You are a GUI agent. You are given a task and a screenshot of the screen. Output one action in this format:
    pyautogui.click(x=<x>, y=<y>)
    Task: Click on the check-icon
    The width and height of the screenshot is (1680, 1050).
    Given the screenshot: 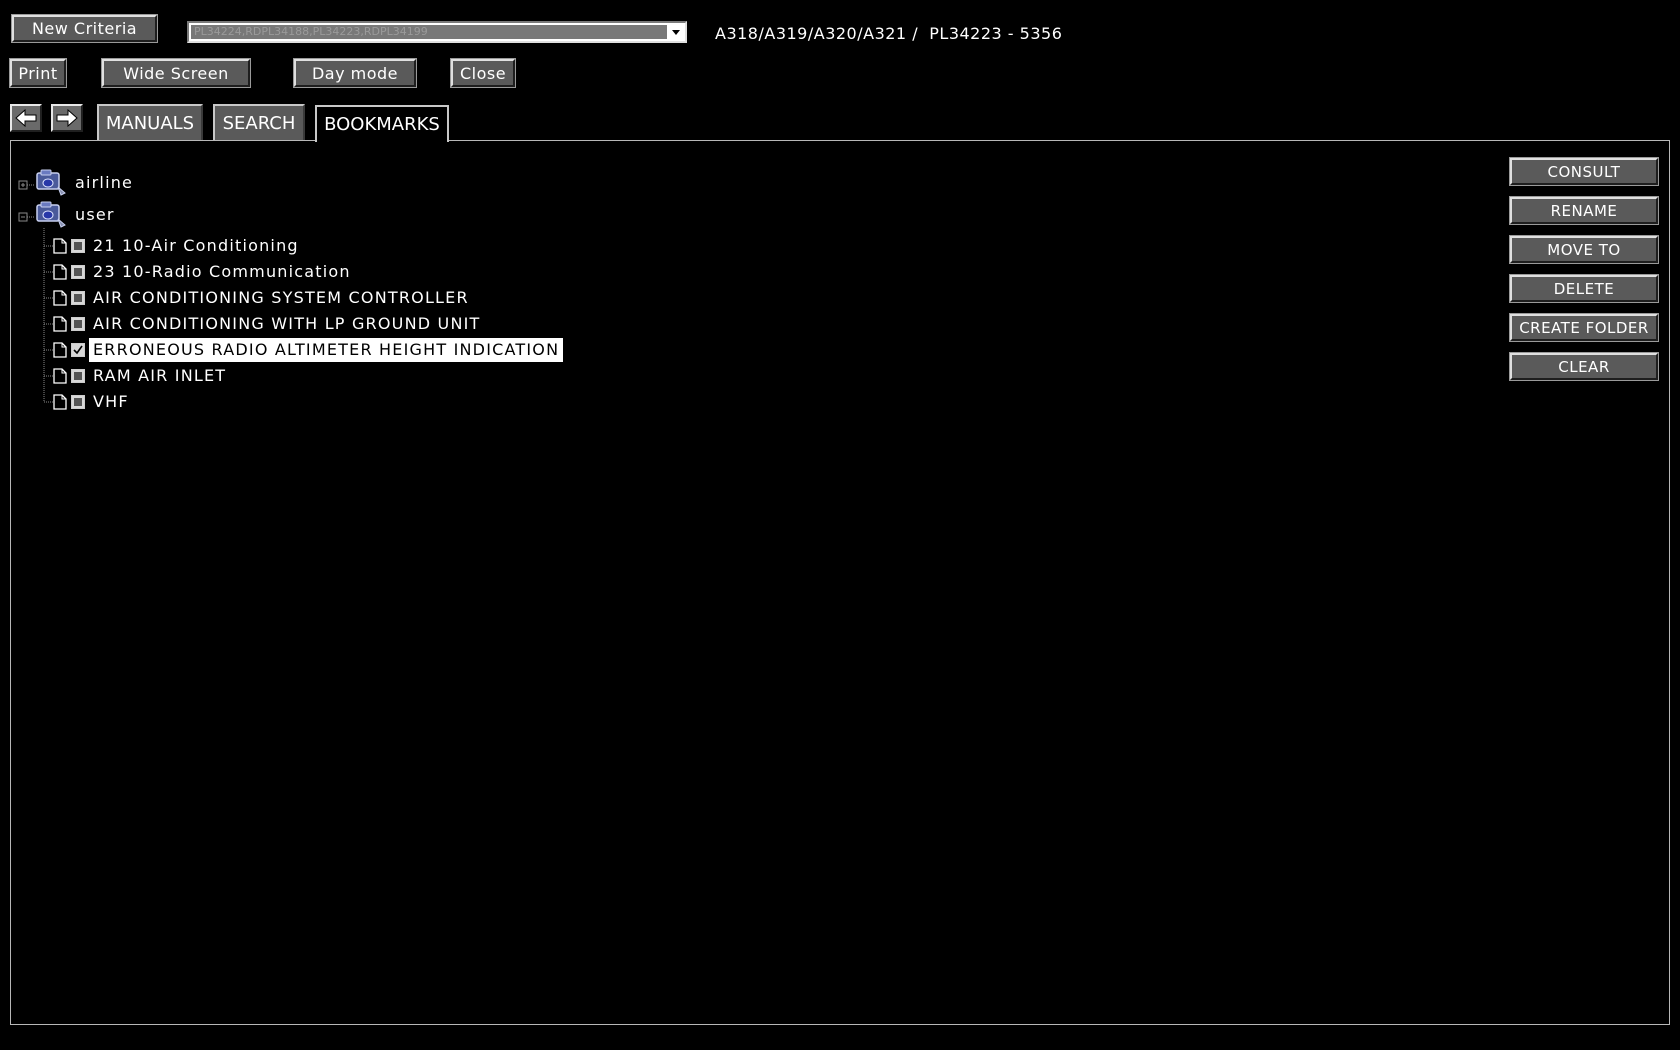 What is the action you would take?
    pyautogui.click(x=78, y=350)
    